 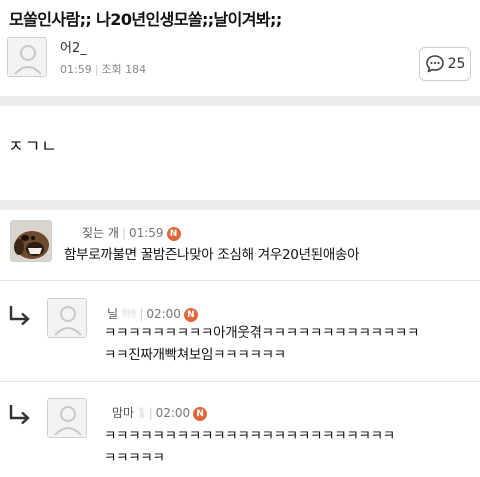 I want to click on reply-header: 닐 !!! | 02:00 N, so click(x=152, y=313).